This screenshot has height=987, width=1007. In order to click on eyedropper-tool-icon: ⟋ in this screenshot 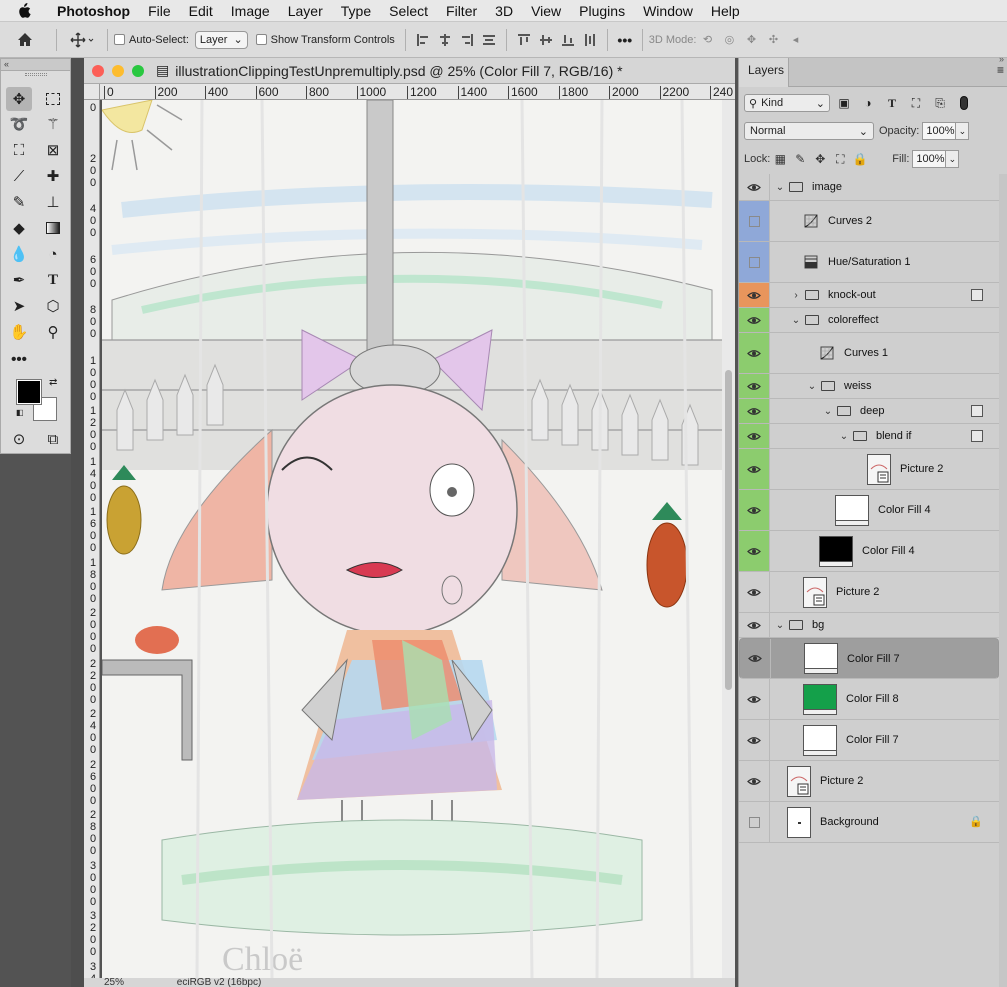, I will do `click(19, 176)`.